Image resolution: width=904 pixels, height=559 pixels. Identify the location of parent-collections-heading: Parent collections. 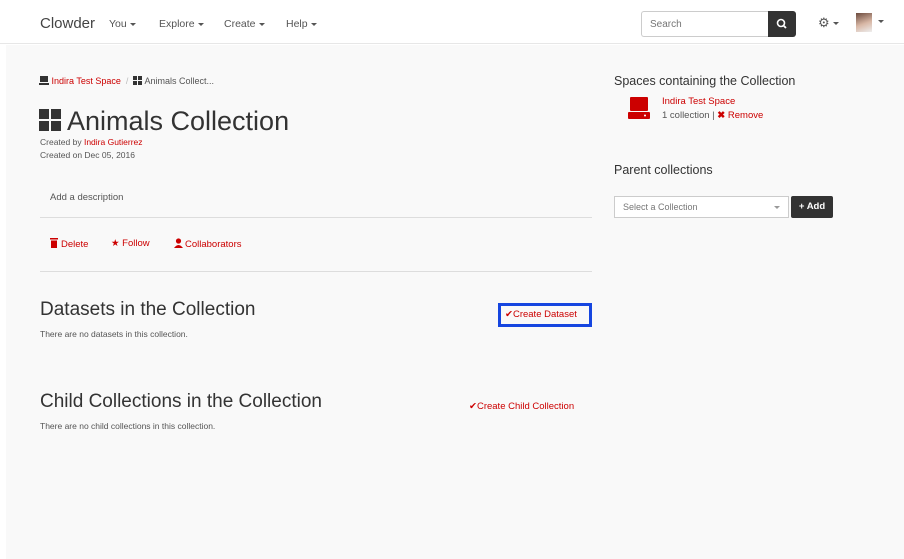
(663, 170).